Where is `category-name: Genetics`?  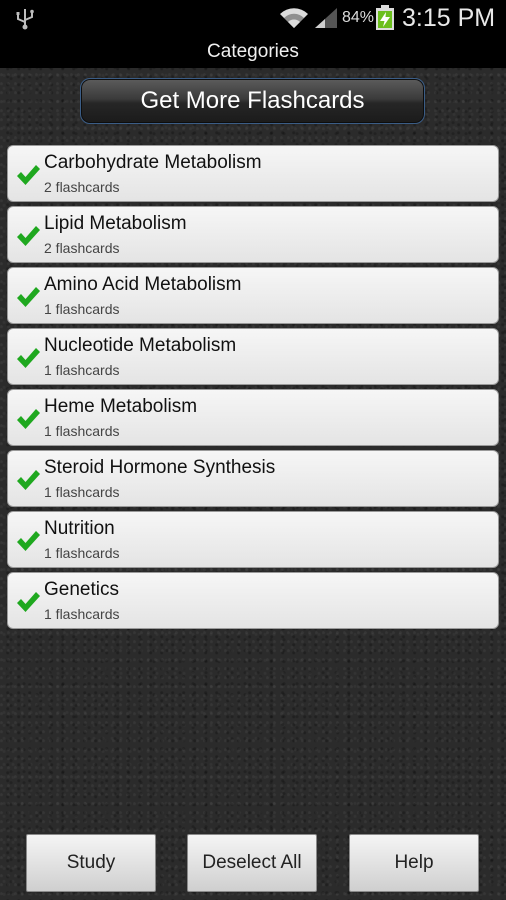 category-name: Genetics is located at coordinates (81, 589).